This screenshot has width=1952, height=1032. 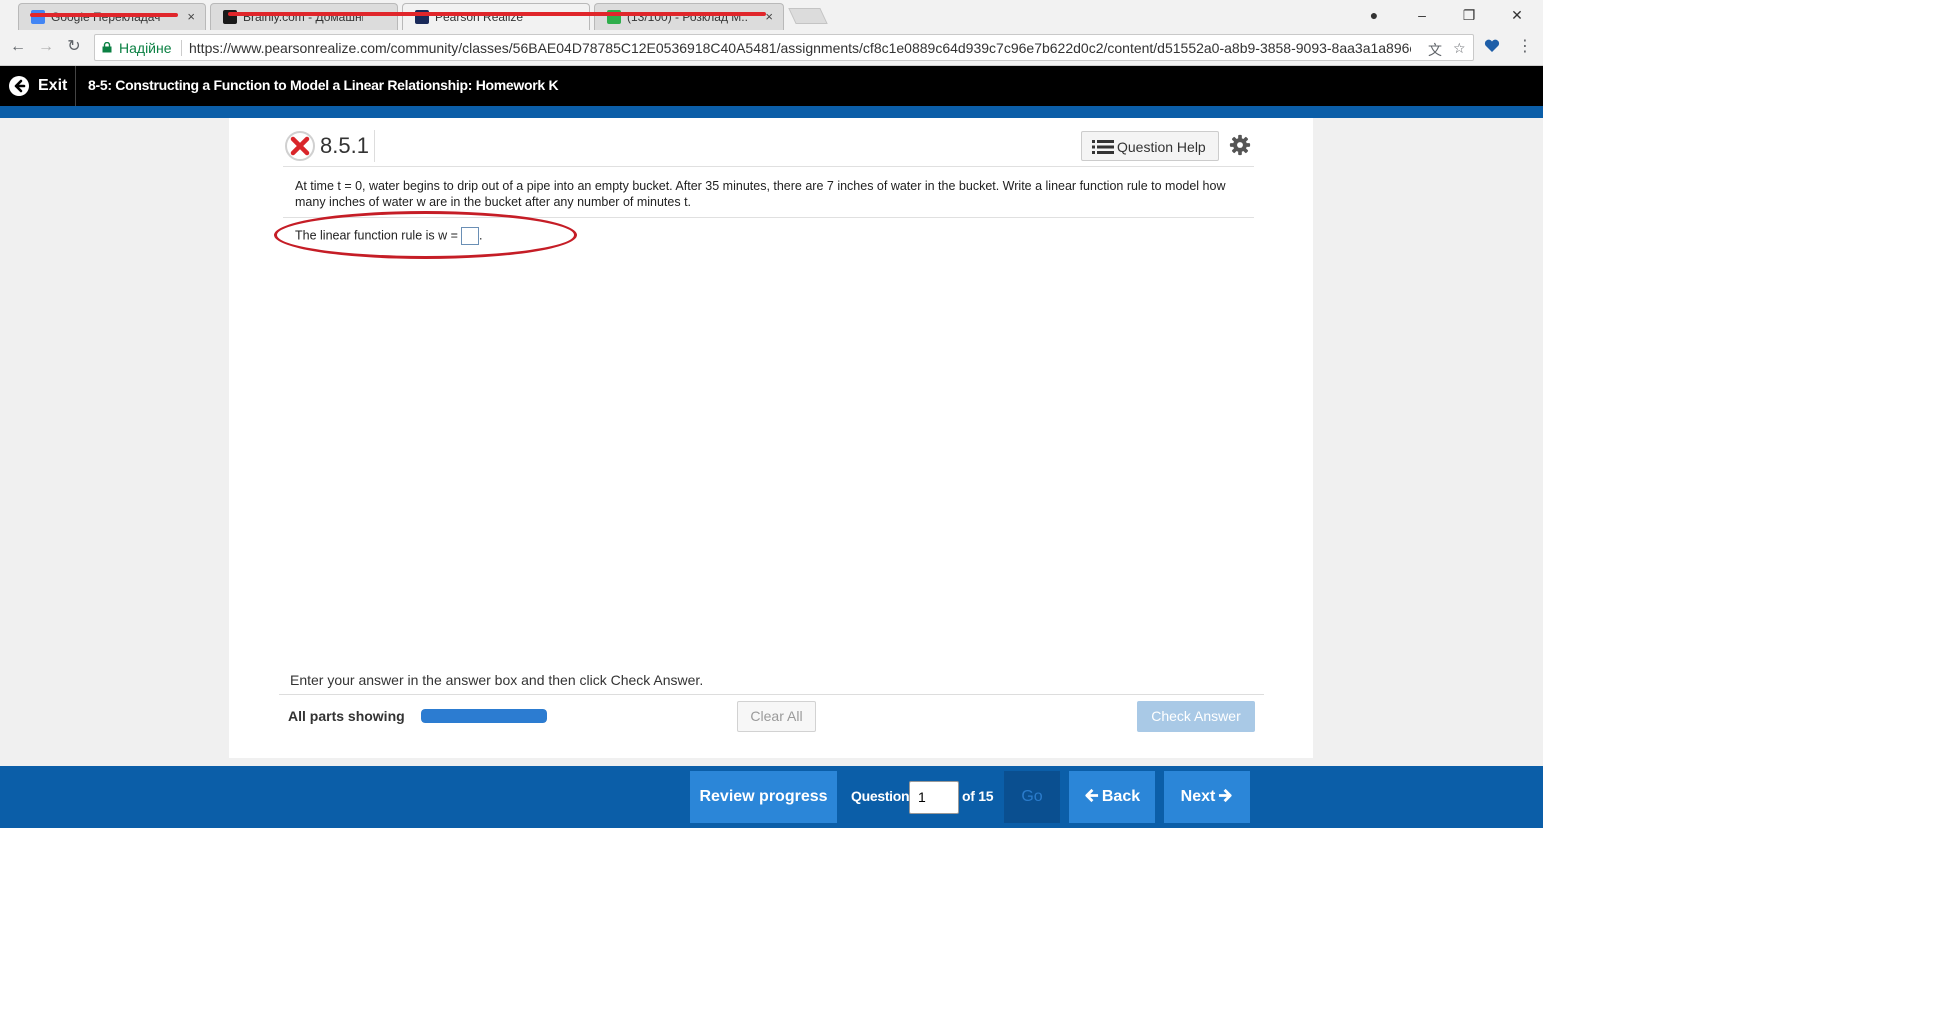 I want to click on browser-tab: (13/100) - Розклад M... ×, so click(x=689, y=16).